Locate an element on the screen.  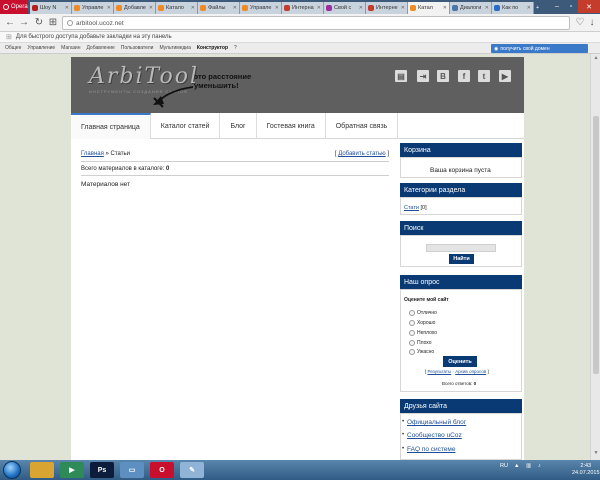
friend-link: FAQ по системе is located at coordinates (431, 449).